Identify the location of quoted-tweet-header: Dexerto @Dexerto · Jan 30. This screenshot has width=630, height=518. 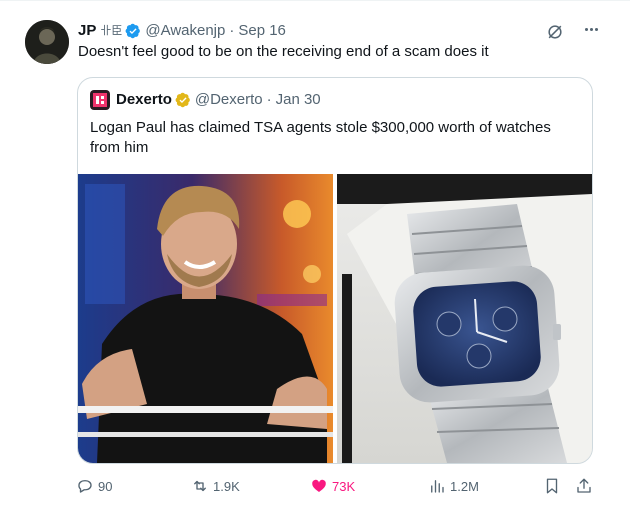
(218, 100).